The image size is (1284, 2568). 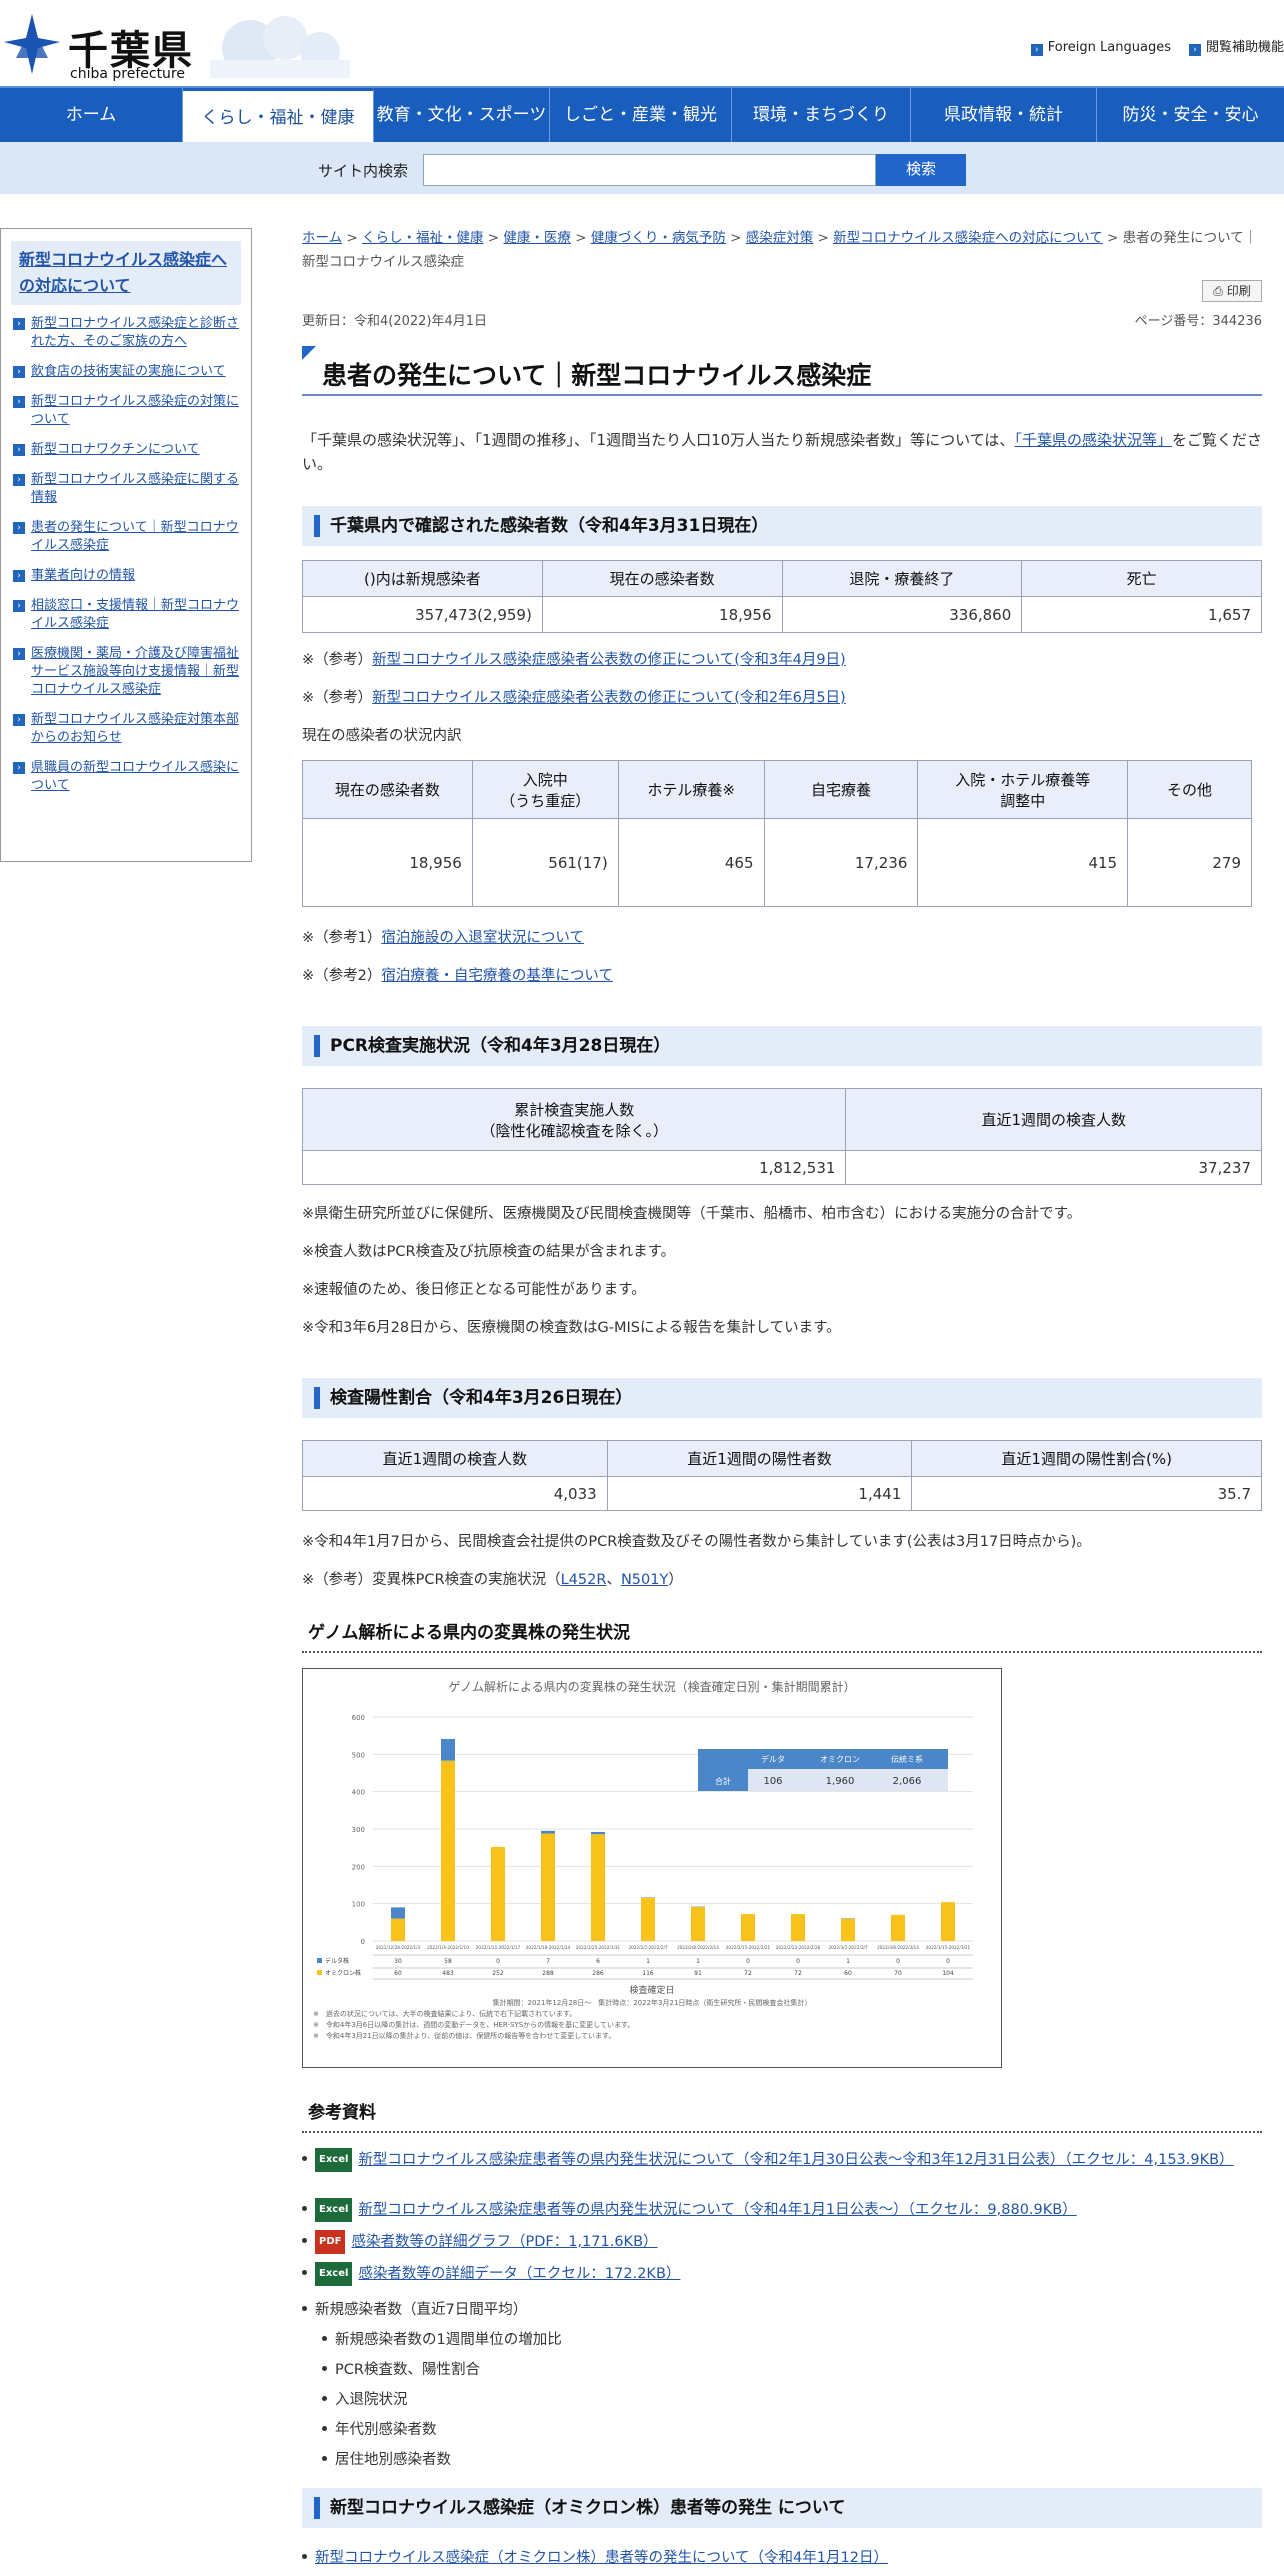 I want to click on table-cell: 465, so click(x=691, y=862).